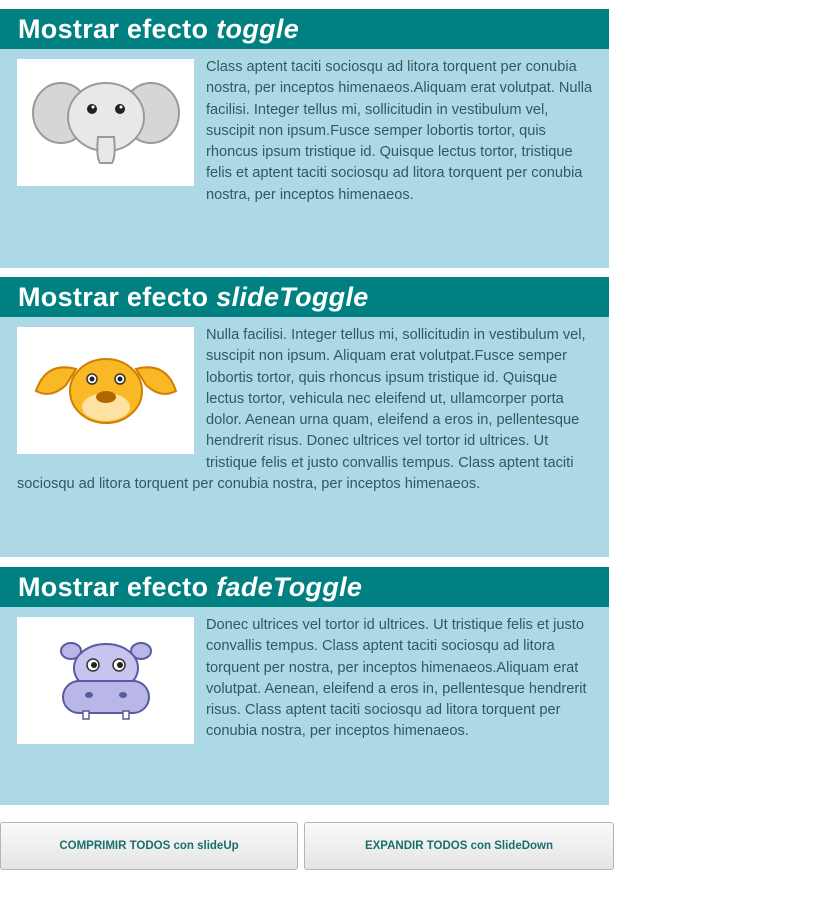 The height and width of the screenshot is (903, 829). Describe the element at coordinates (258, 28) in the screenshot. I see `panel-title-effect: toggle` at that location.